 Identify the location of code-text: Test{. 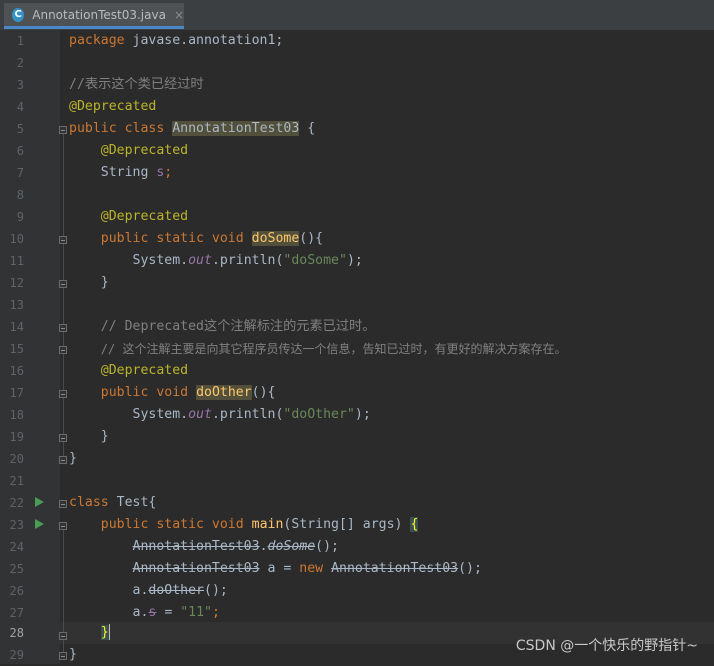
(132, 502).